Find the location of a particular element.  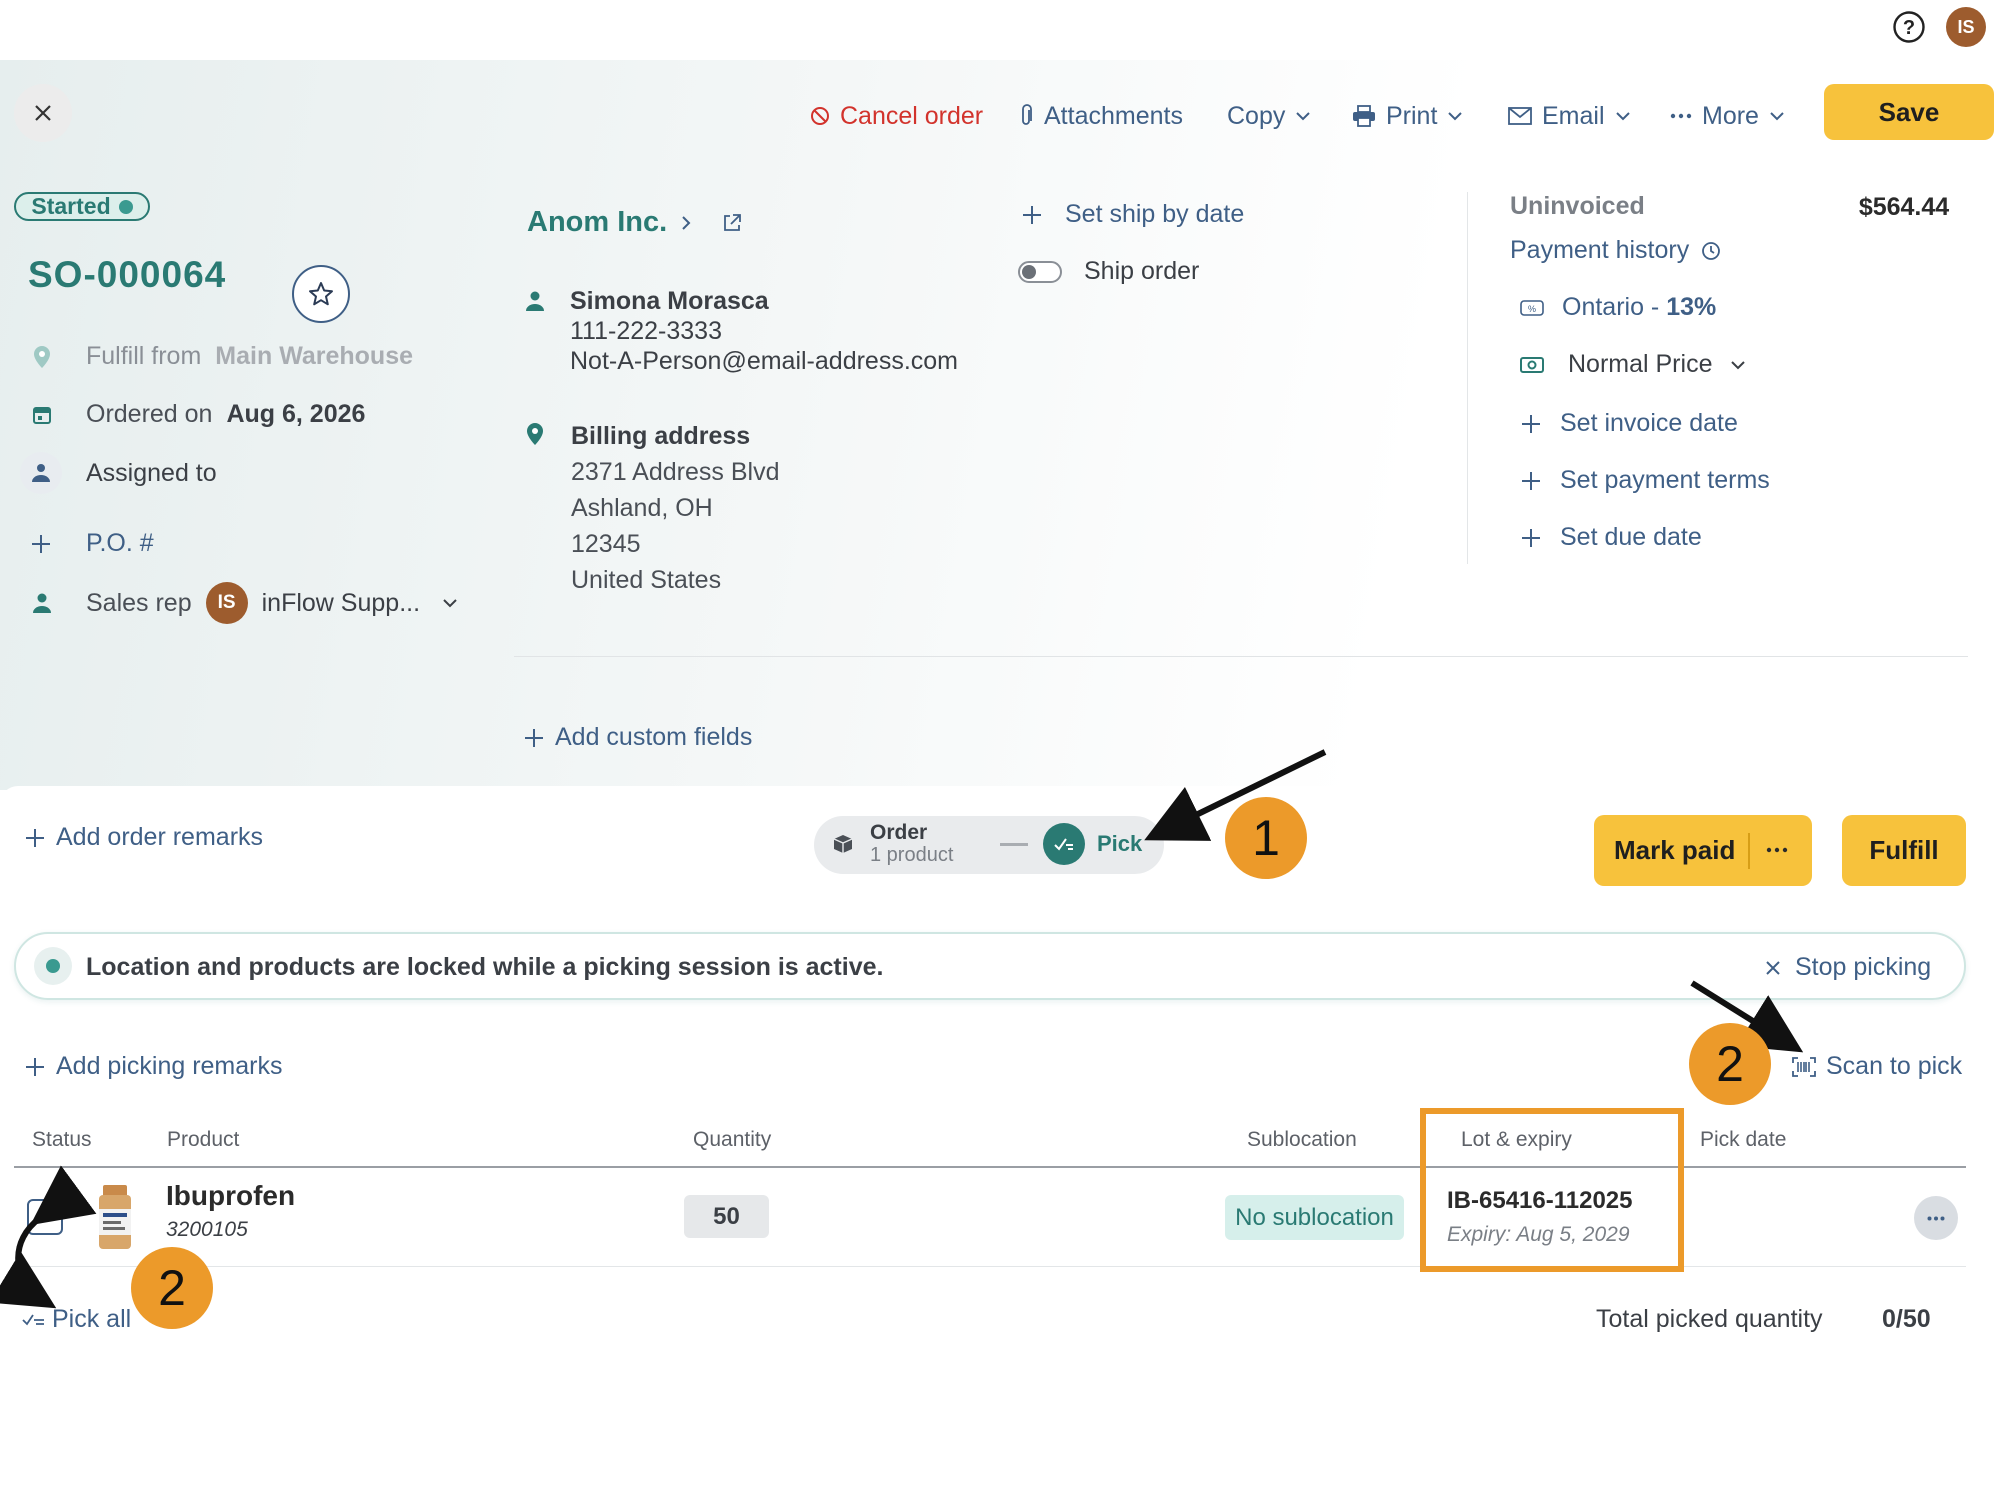

annotation-callout-1: 1 is located at coordinates (1266, 838).